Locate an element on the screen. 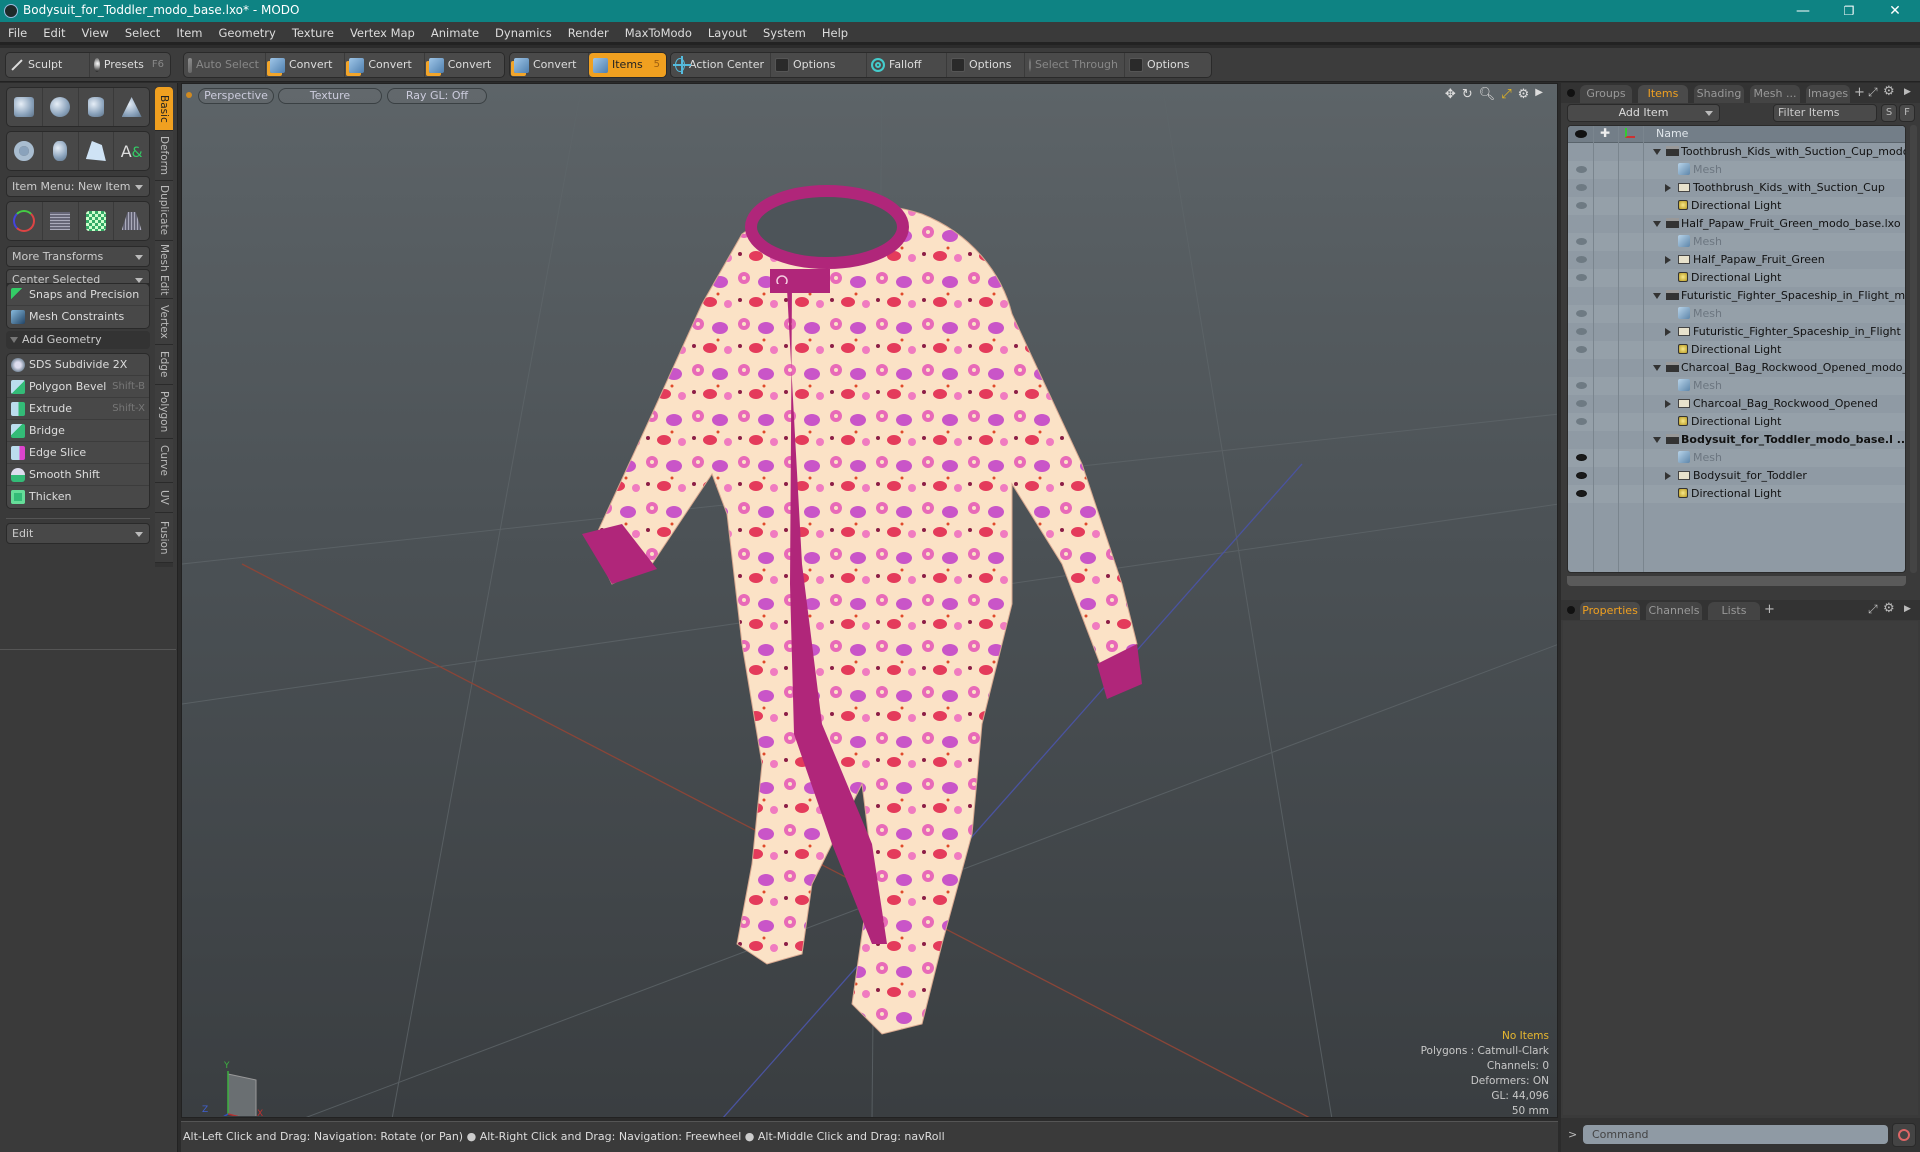 The image size is (1920, 1152). presets-button: Presets F6 is located at coordinates (130, 65).